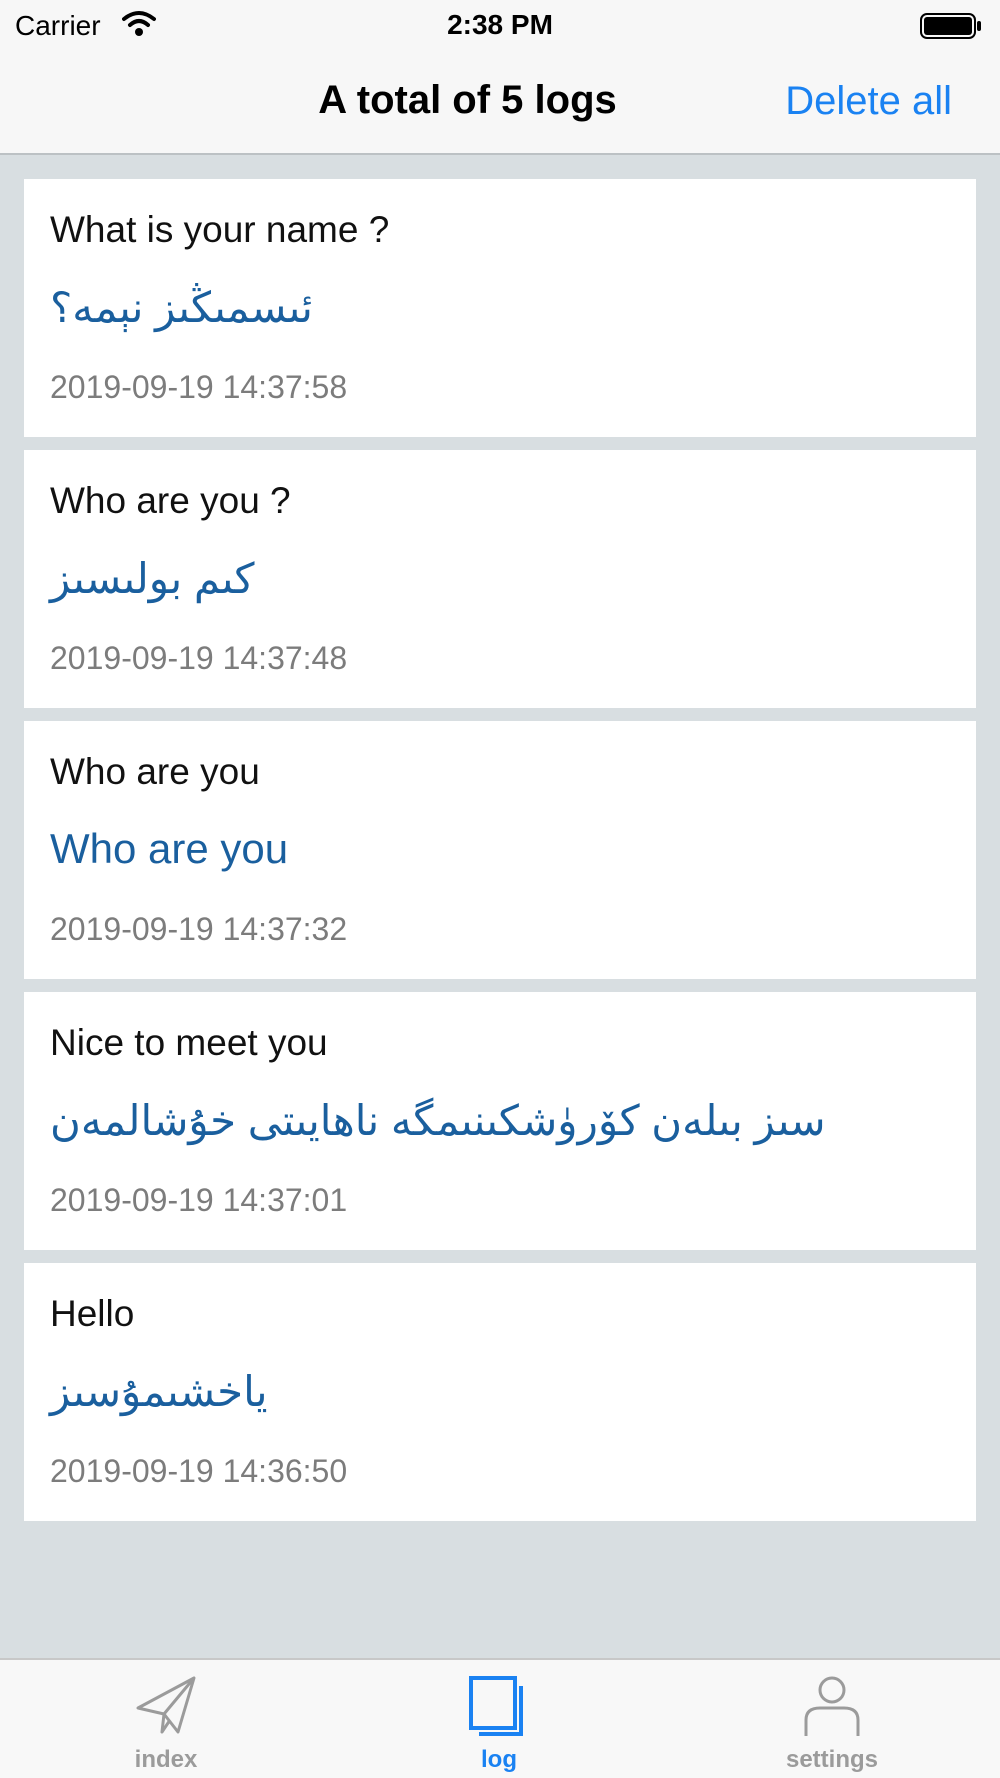  What do you see at coordinates (181, 307) in the screenshot?
I see `log-translation-text: ئىسمىڭىز نېمە؟` at bounding box center [181, 307].